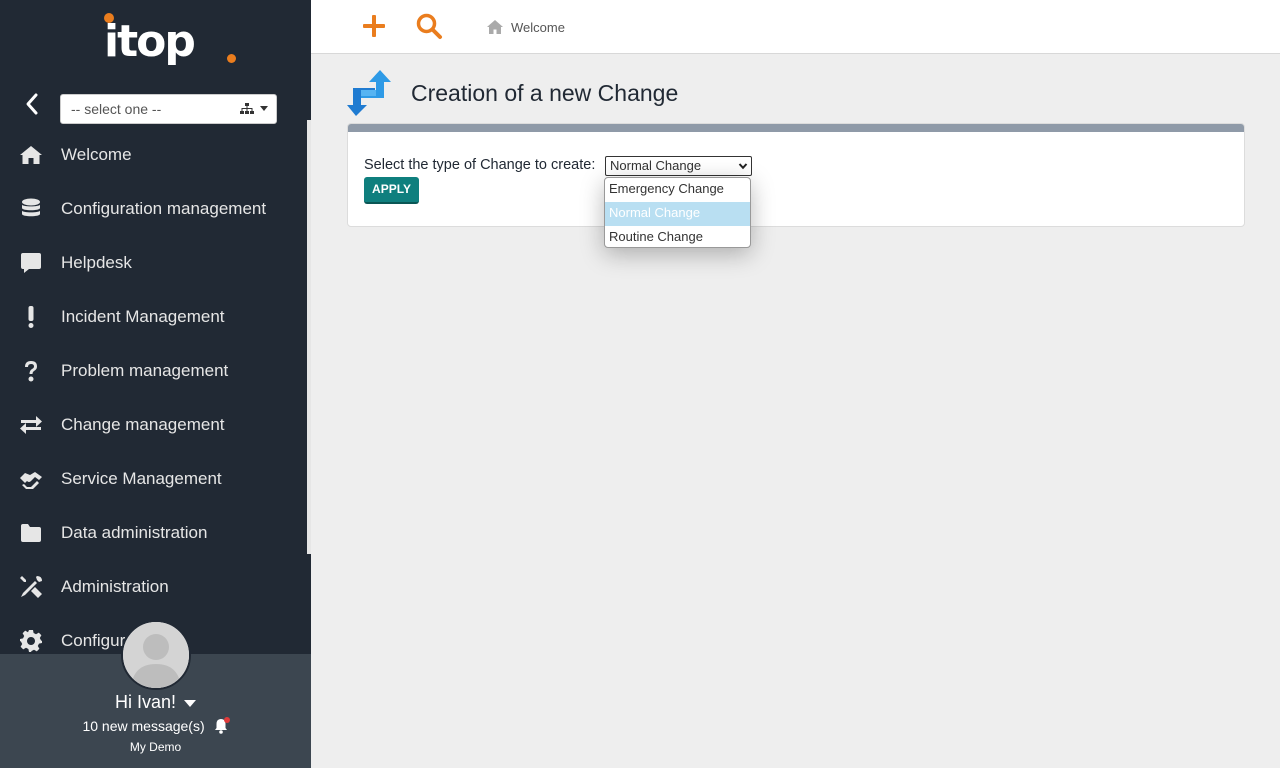 This screenshot has width=1280, height=768. I want to click on menu-item-label: Service Management, so click(141, 478).